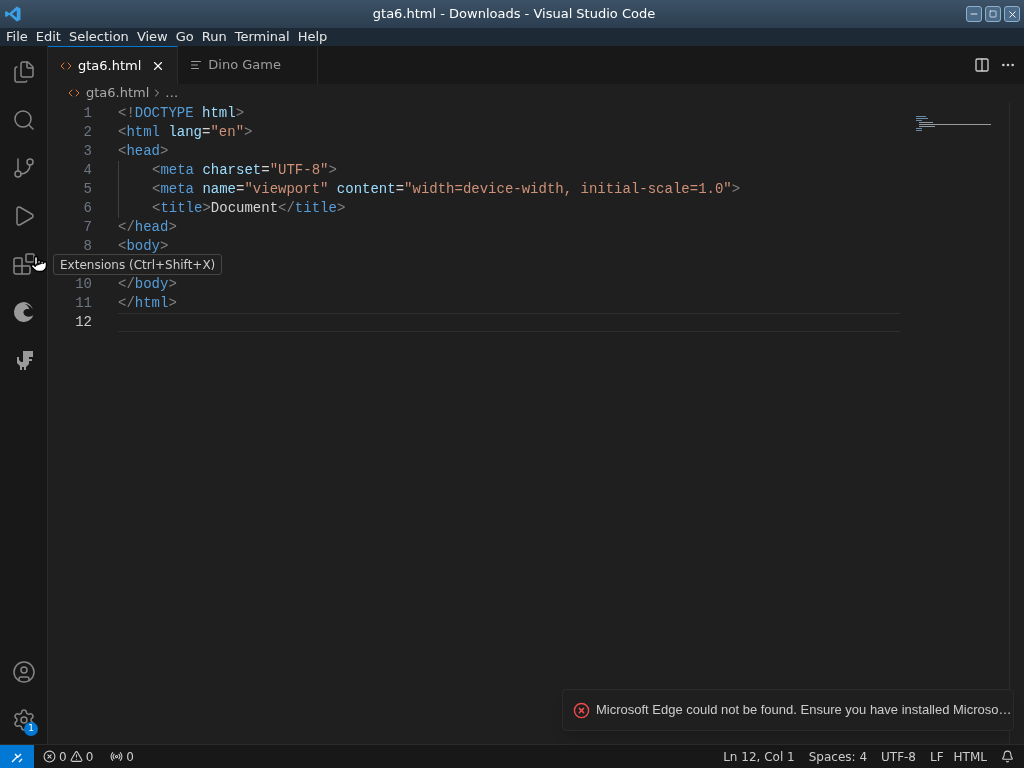 This screenshot has width=1024, height=768. Describe the element at coordinates (87, 246) in the screenshot. I see `line-number: 8` at that location.